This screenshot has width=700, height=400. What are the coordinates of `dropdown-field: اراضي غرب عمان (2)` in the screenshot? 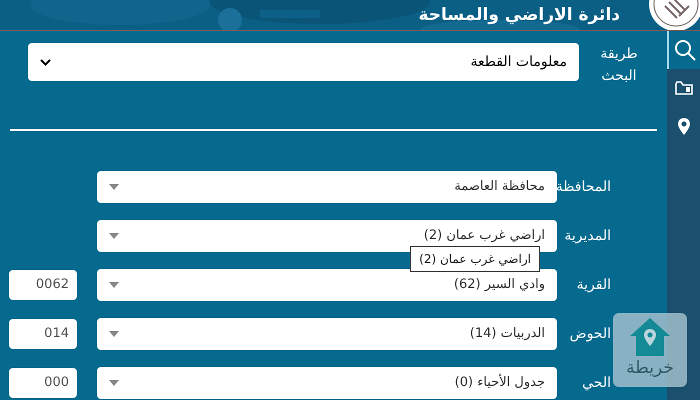 It's located at (327, 236).